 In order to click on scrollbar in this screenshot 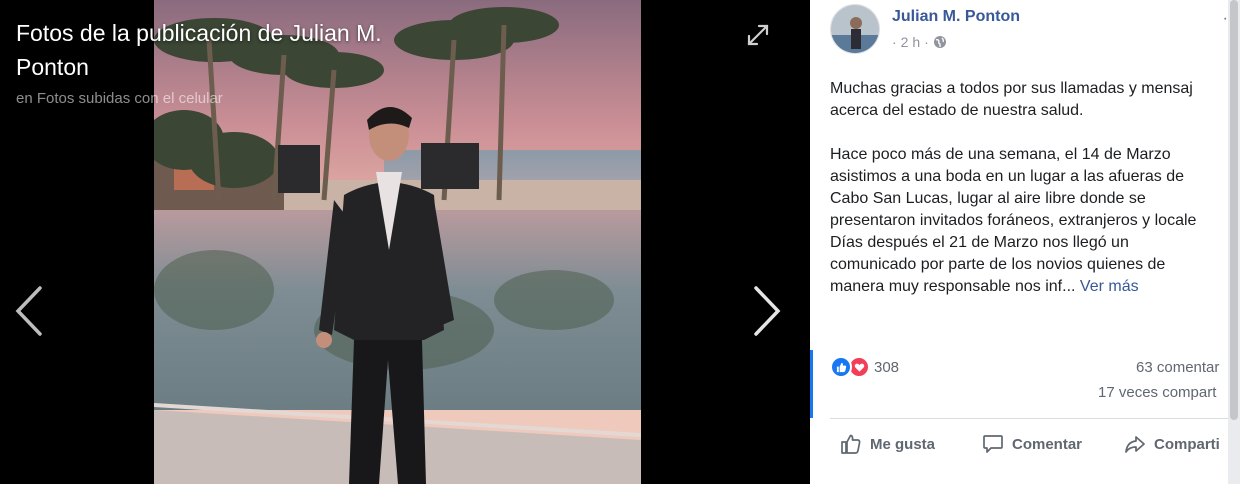, I will do `click(1234, 242)`.